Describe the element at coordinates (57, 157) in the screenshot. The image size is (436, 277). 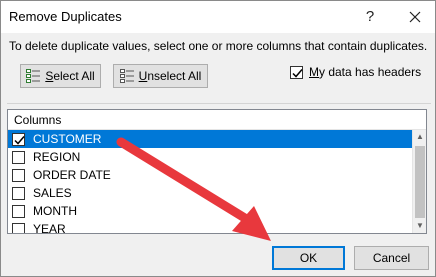
I see `column-label: REGION` at that location.